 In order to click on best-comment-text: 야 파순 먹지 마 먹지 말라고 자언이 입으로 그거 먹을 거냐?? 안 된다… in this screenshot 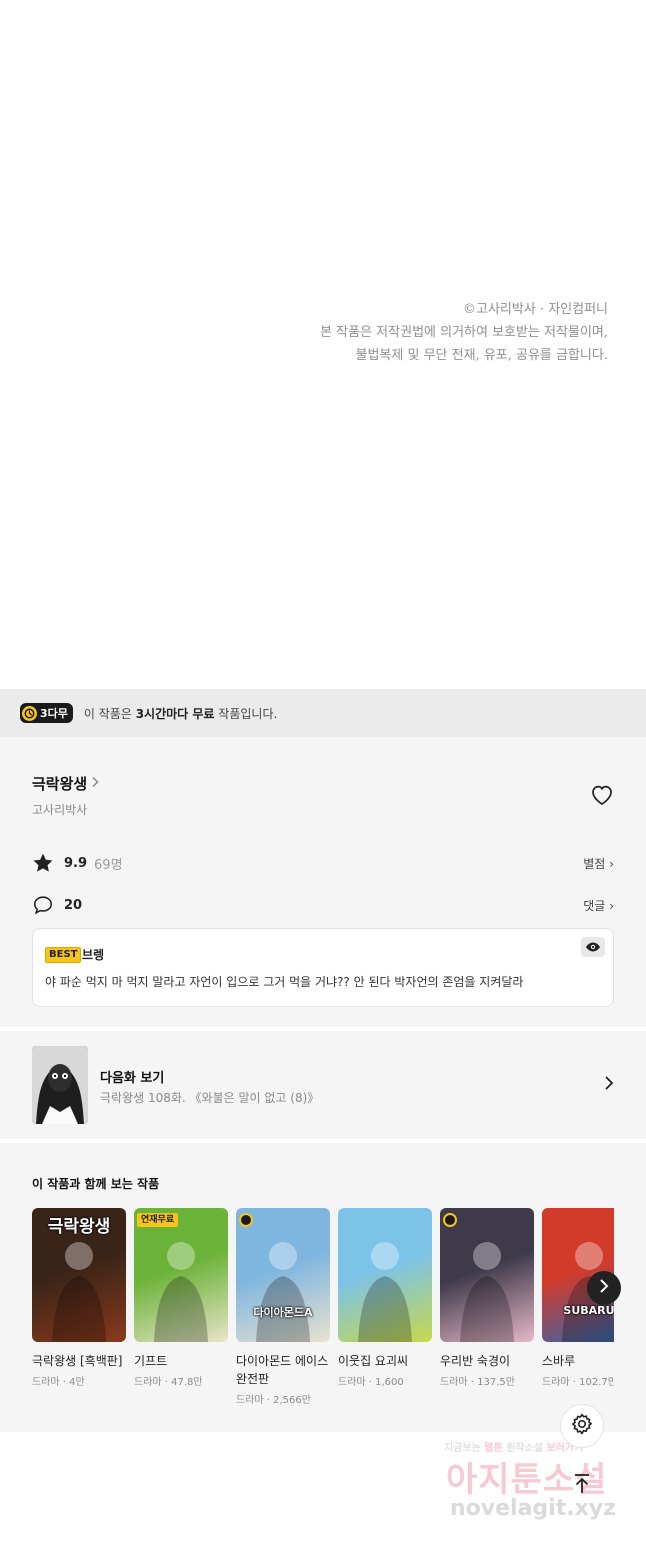, I will do `click(284, 982)`.